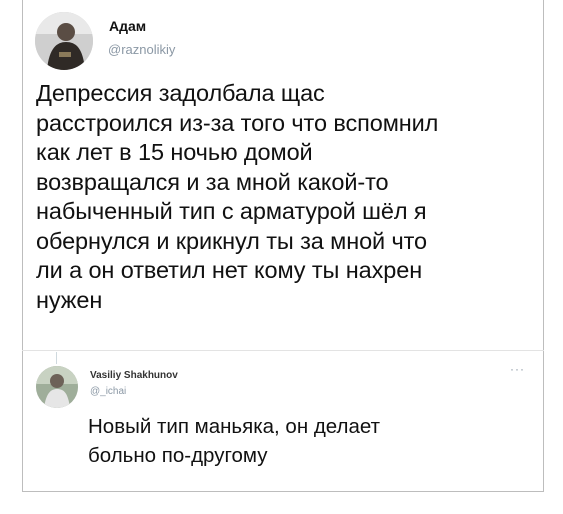 Image resolution: width=563 pixels, height=514 pixels. Describe the element at coordinates (232, 240) in the screenshot. I see `tweet-text-line: обернулся и крикнул ты за мной что` at that location.